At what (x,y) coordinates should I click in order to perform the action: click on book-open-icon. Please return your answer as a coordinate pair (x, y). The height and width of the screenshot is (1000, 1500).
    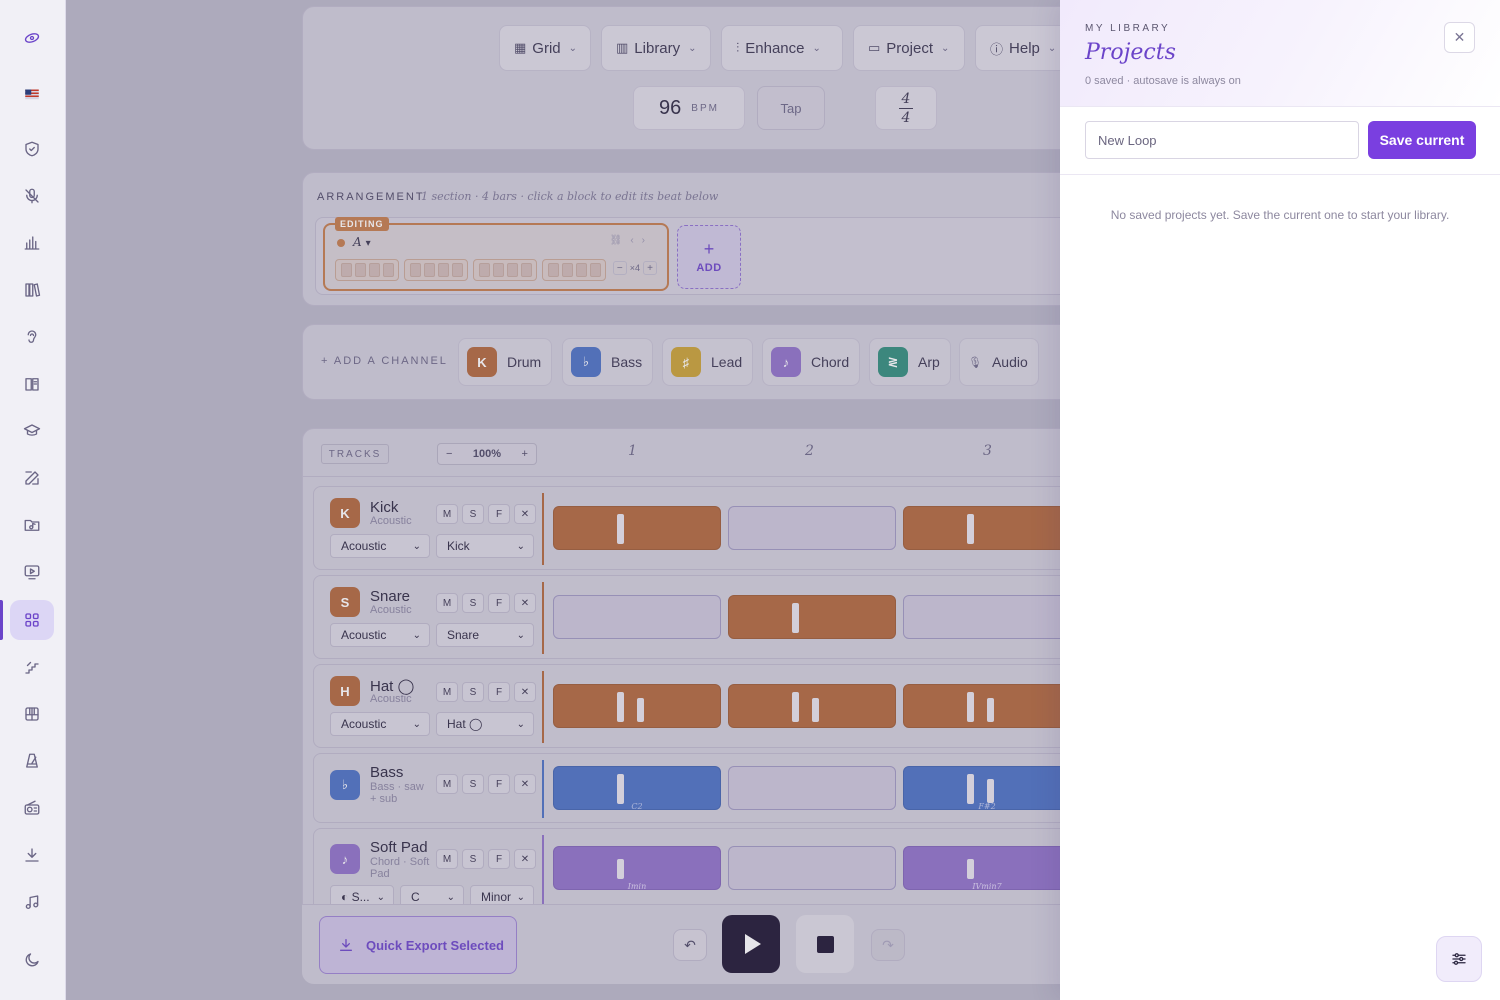
    Looking at the image, I should click on (32, 384).